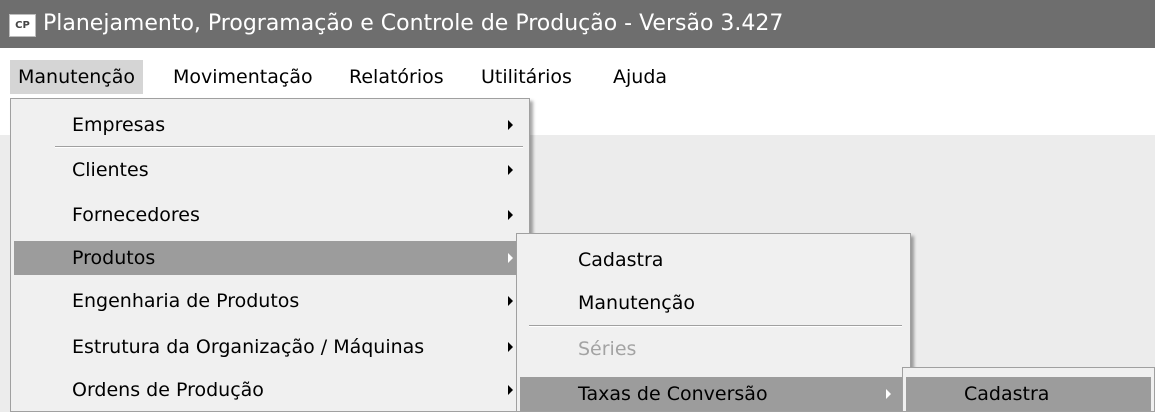  I want to click on menu-item-label: Produtos, so click(114, 258).